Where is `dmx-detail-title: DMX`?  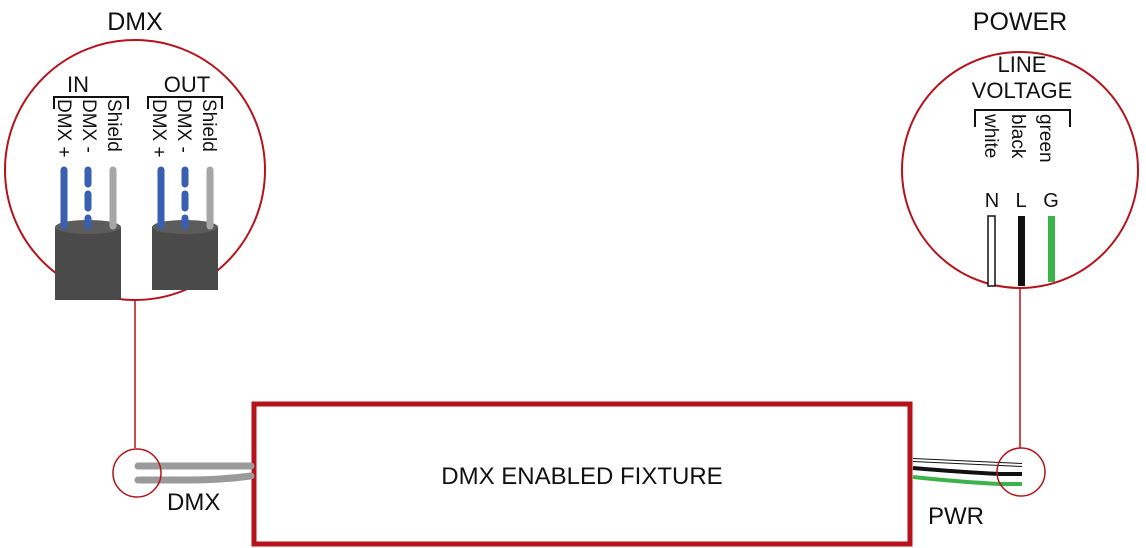 dmx-detail-title: DMX is located at coordinates (135, 22).